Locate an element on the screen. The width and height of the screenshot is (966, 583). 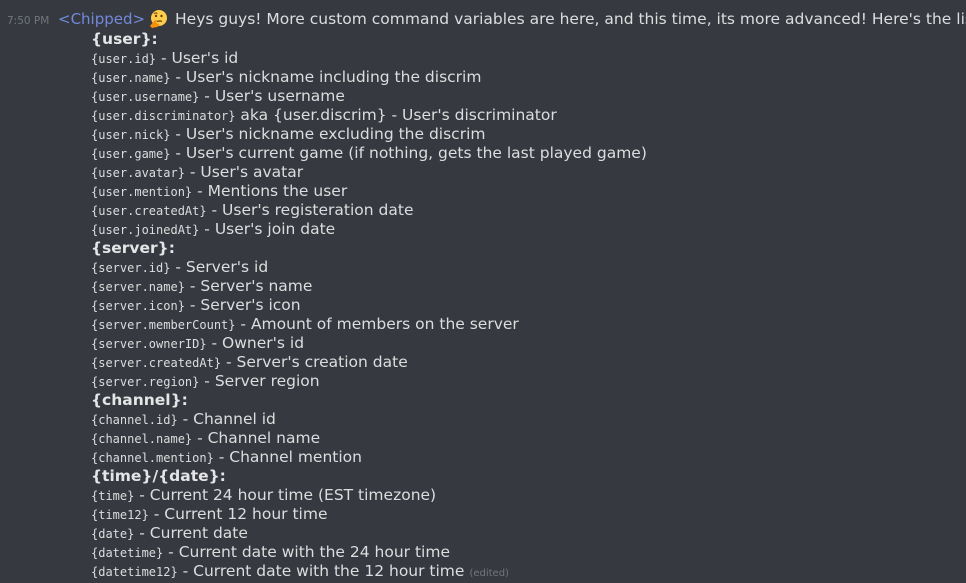
variable-line: {time12} - Current 12 hour time is located at coordinates (521, 514).